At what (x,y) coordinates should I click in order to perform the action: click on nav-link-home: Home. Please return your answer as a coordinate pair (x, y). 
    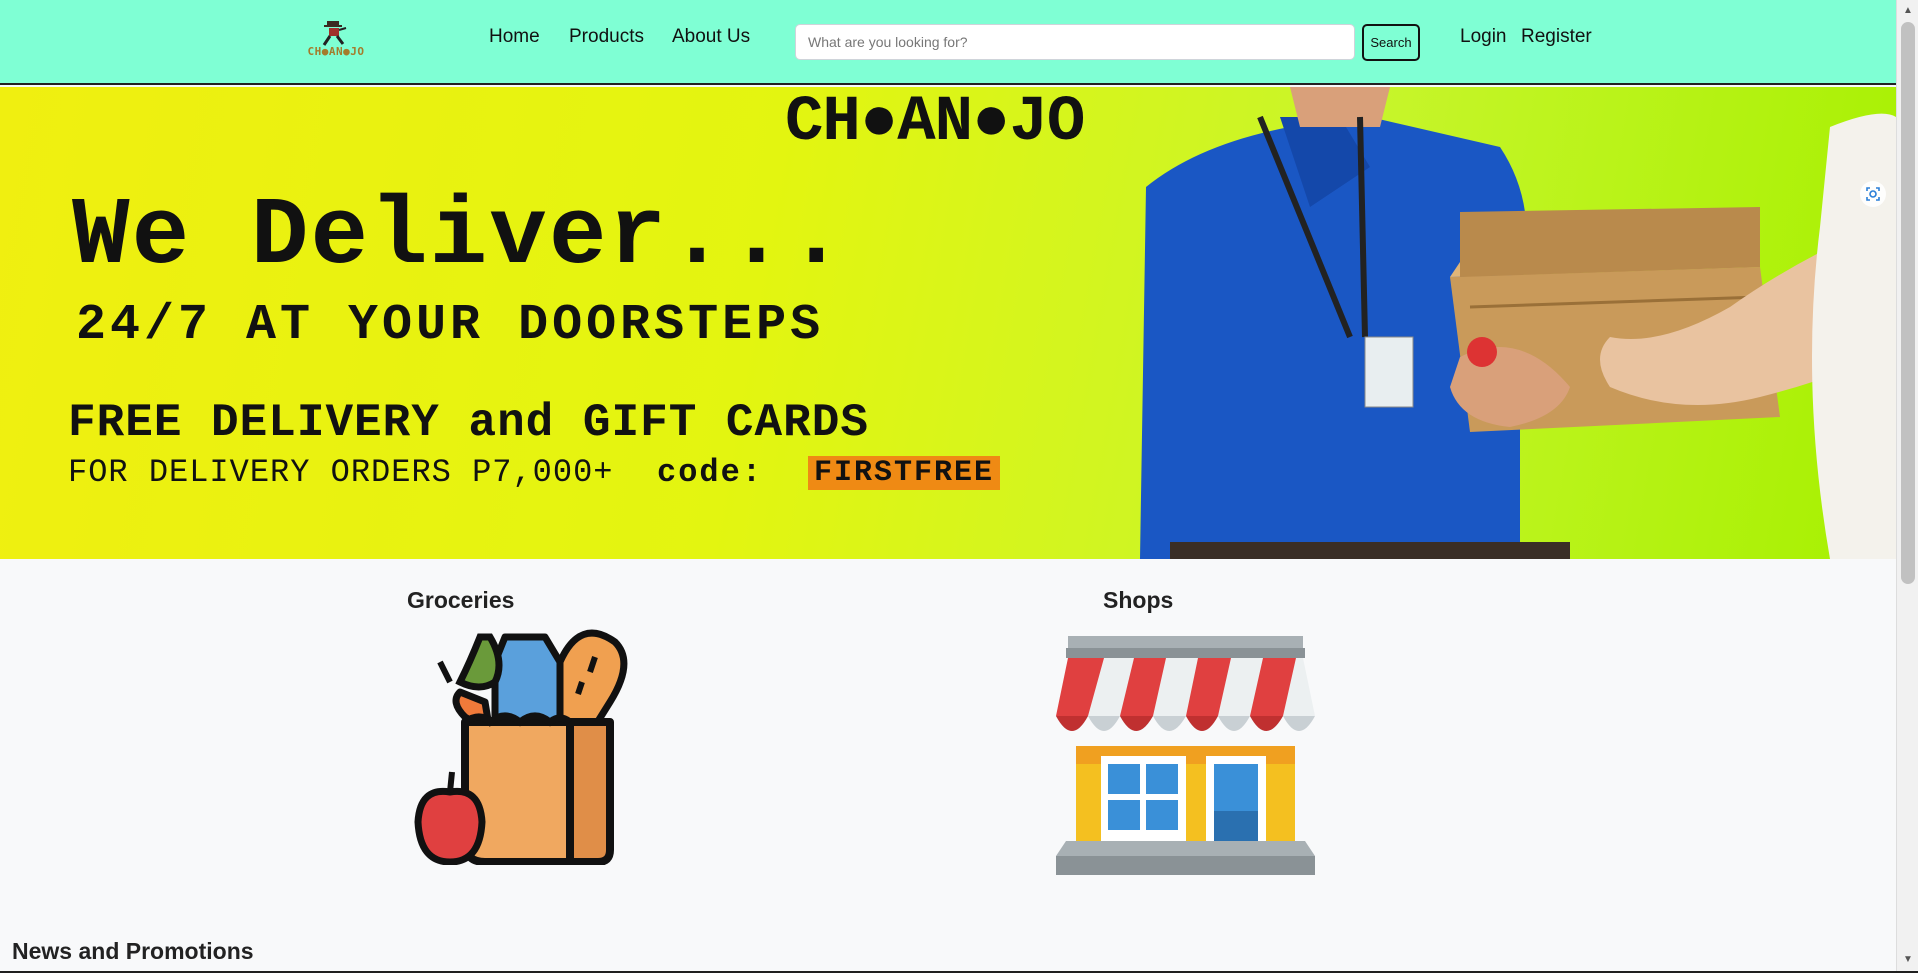
    Looking at the image, I should click on (514, 37).